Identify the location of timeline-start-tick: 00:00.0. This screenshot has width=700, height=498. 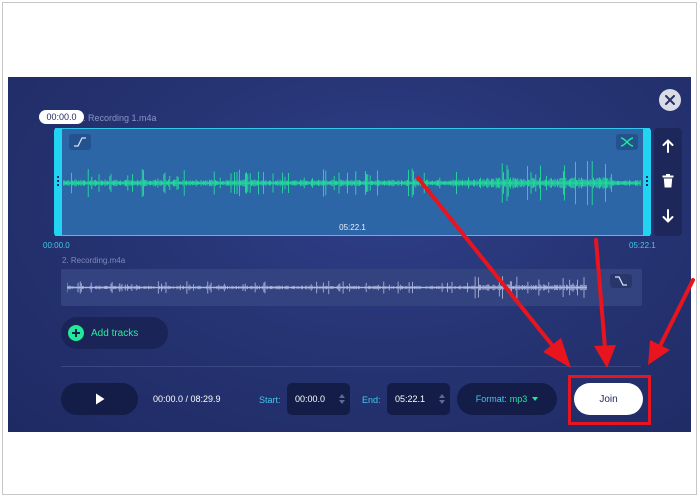
(56, 245).